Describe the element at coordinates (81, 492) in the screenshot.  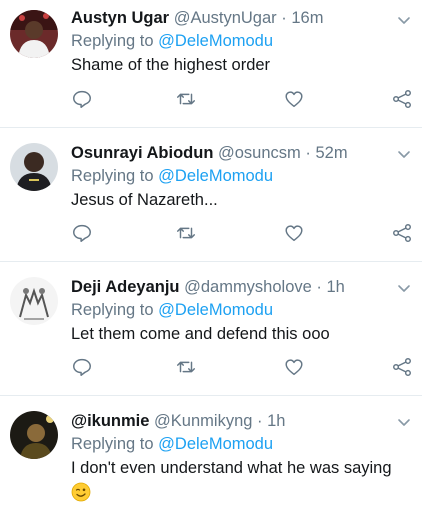
I see `winking-face-emoji` at that location.